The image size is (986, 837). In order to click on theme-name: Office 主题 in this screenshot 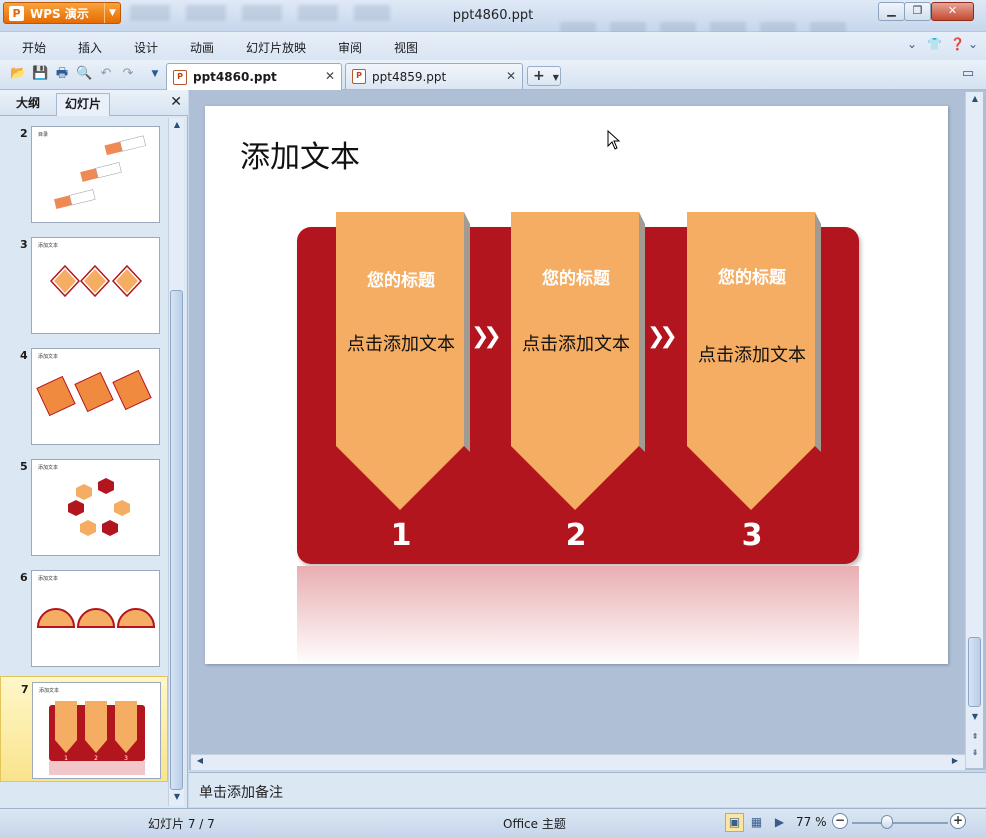, I will do `click(534, 824)`.